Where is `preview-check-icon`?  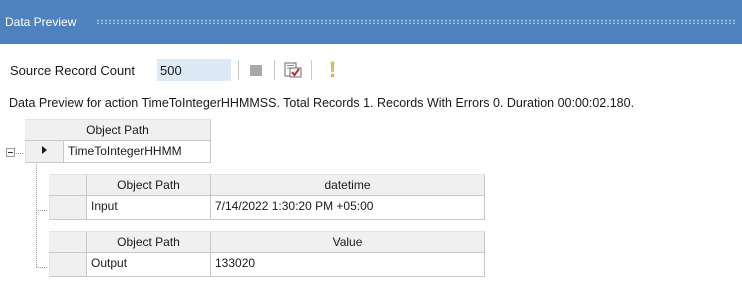
preview-check-icon is located at coordinates (293, 70).